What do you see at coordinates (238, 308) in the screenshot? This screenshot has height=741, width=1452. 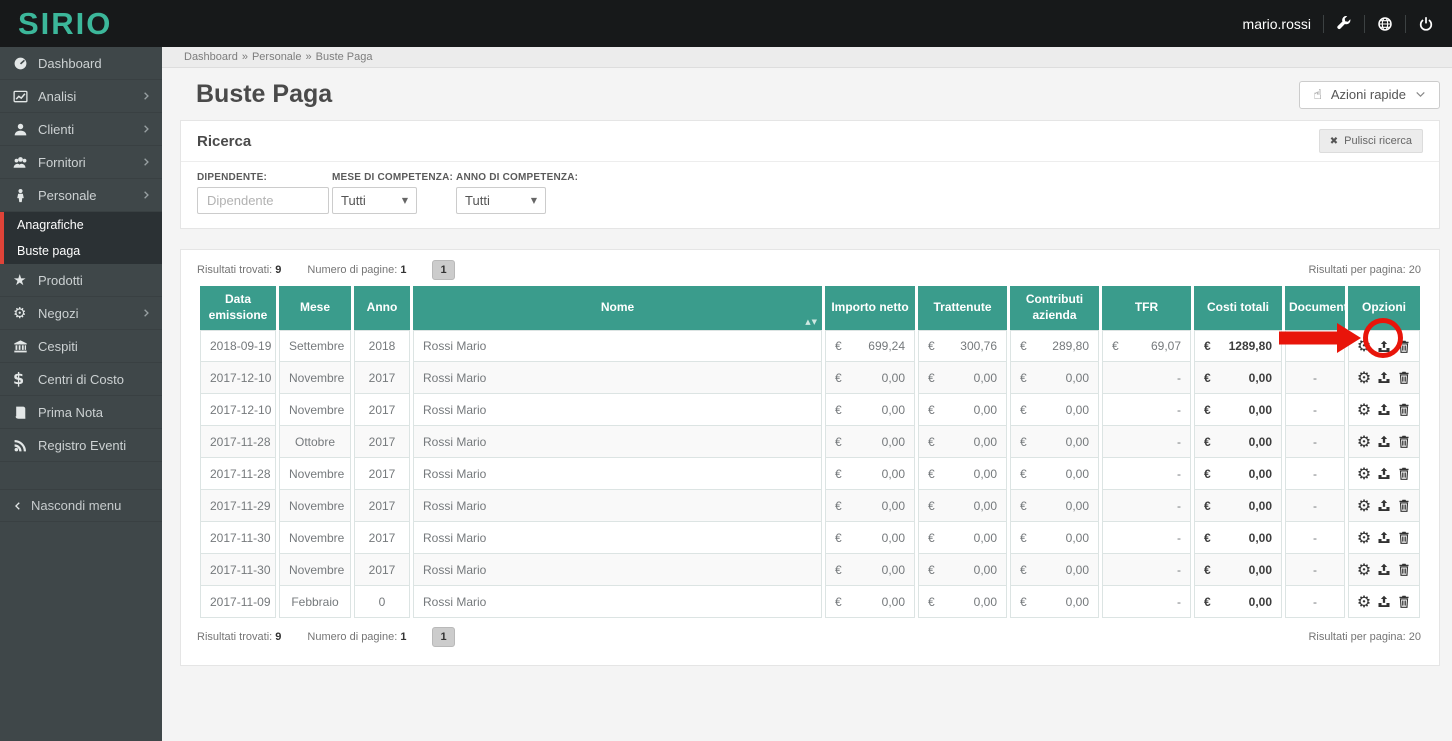 I see `column-header-data-emissione: Data emissione` at bounding box center [238, 308].